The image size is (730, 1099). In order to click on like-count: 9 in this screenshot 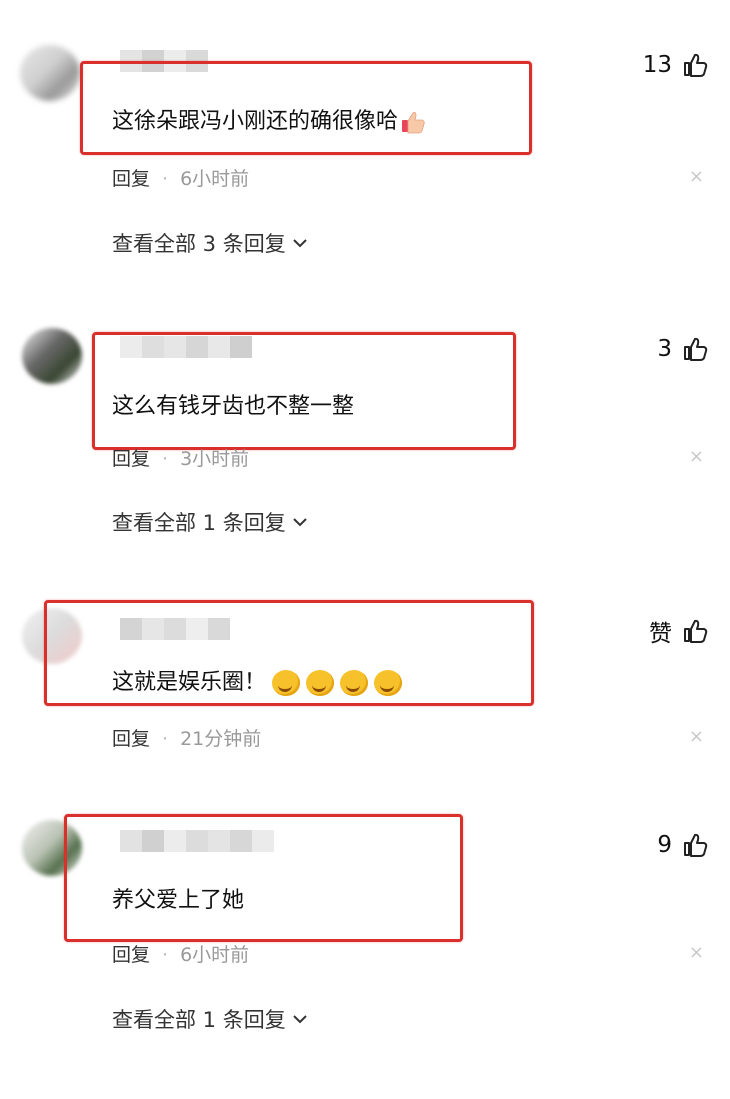, I will do `click(664, 845)`.